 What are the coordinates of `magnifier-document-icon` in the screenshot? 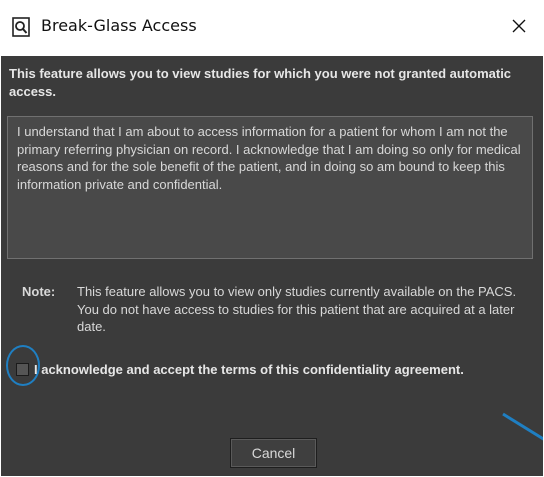 It's located at (21, 27).